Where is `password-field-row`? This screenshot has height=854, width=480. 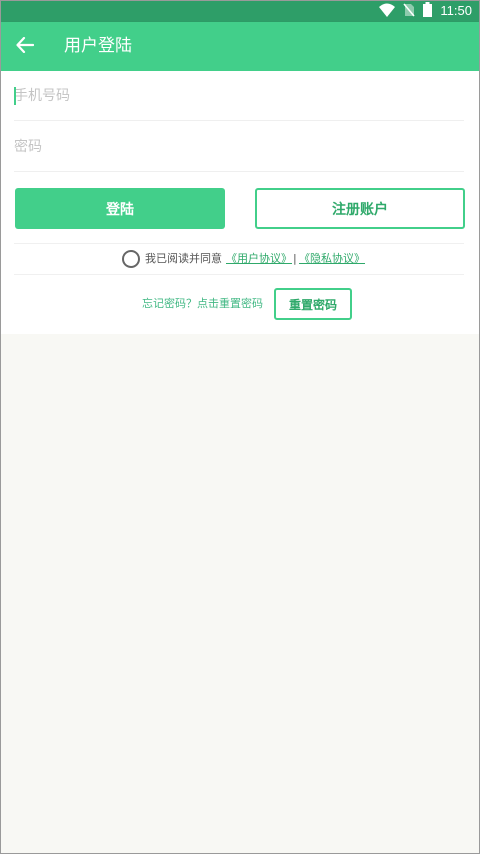
password-field-row is located at coordinates (239, 147).